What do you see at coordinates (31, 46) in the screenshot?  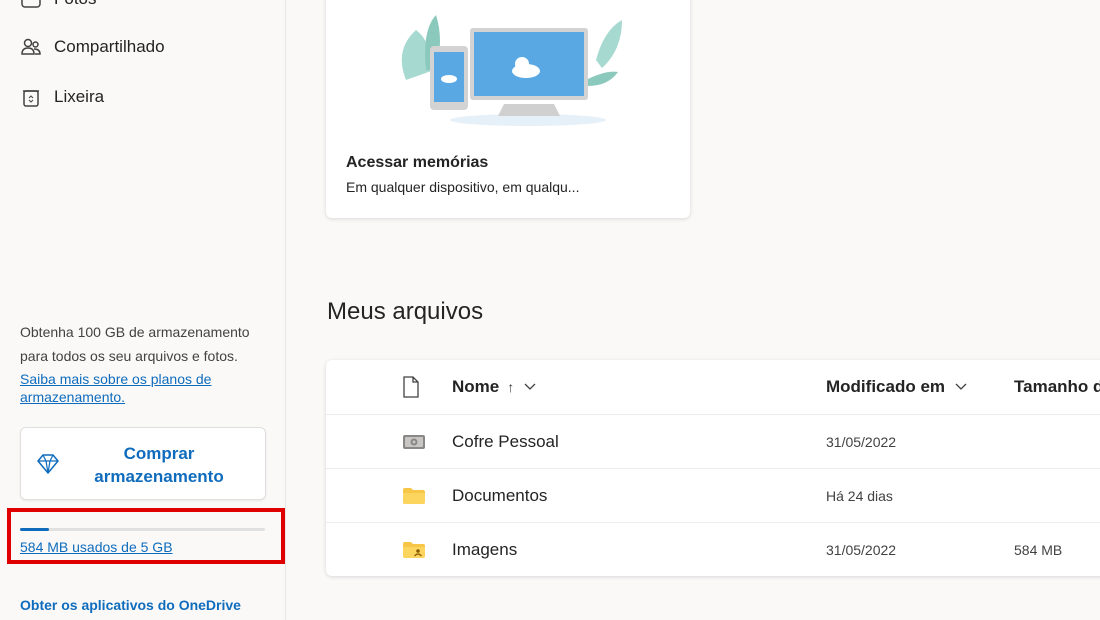 I see `people-icon` at bounding box center [31, 46].